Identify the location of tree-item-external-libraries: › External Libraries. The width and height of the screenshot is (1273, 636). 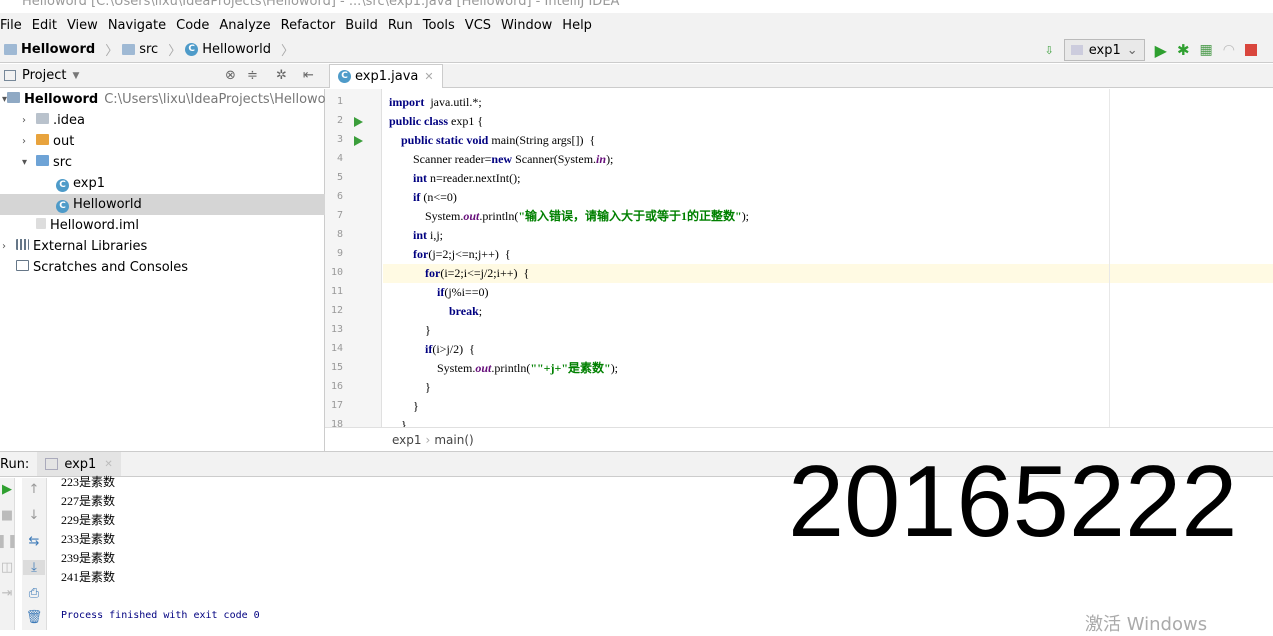
(162, 246).